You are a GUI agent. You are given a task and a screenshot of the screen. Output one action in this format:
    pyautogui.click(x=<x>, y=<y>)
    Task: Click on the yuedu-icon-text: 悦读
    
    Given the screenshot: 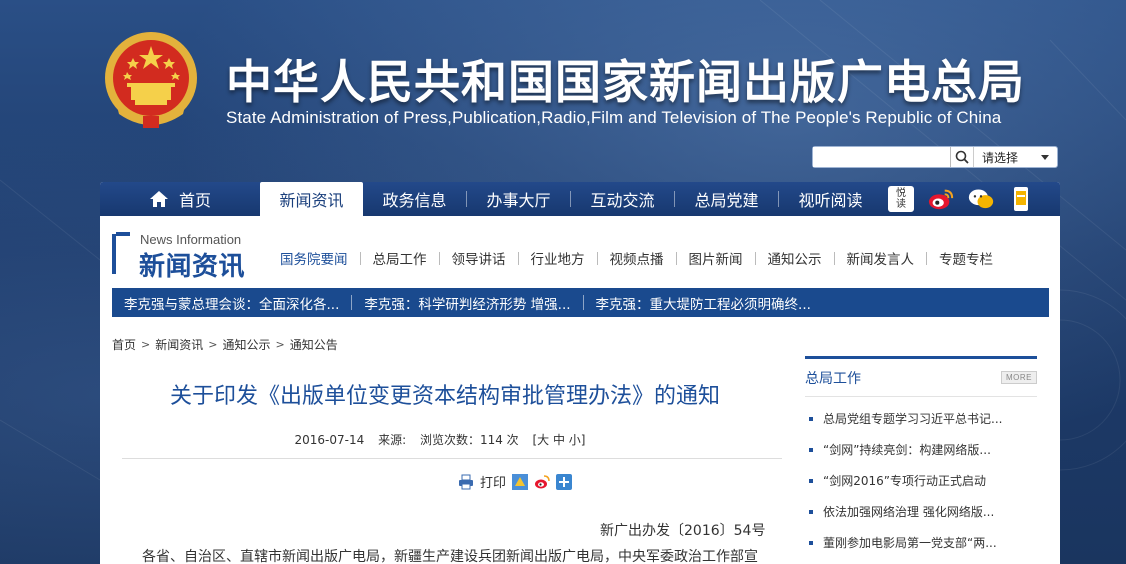 What is the action you would take?
    pyautogui.click(x=901, y=199)
    